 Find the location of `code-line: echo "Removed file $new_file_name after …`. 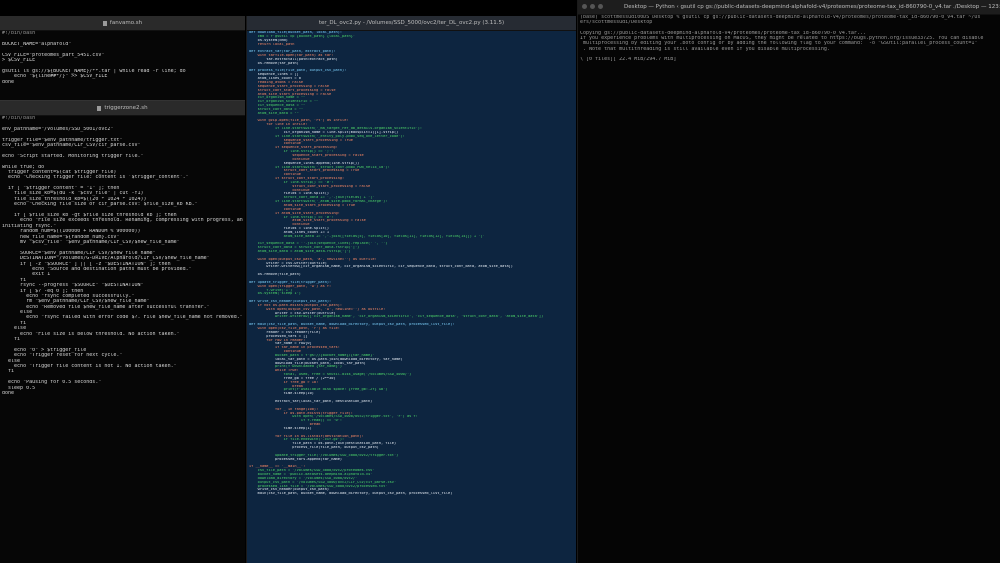

code-line: echo "Removed file $new_file_name after … is located at coordinates (106, 307).